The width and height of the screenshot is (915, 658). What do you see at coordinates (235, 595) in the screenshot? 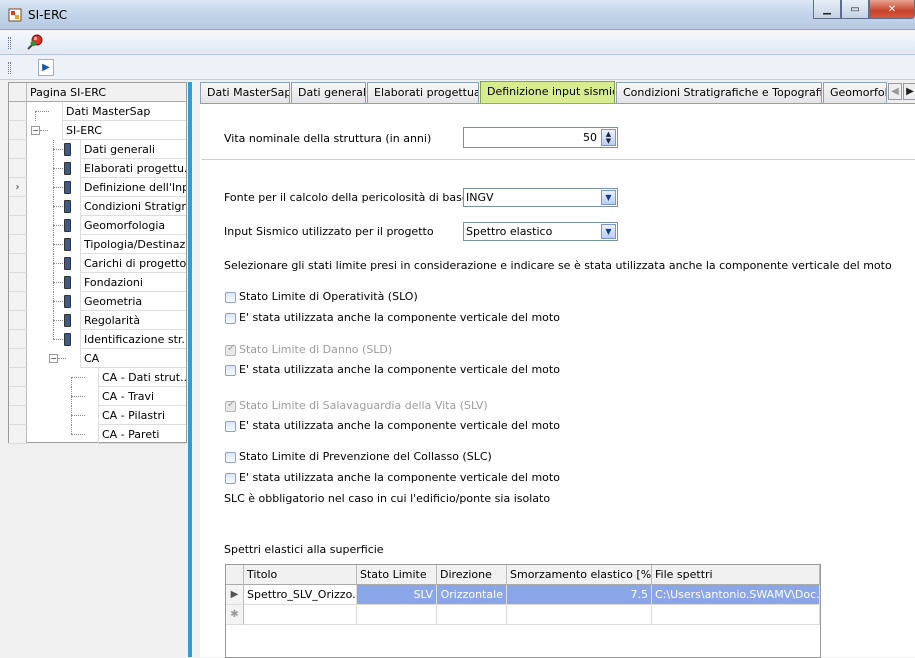
I see `row-selector-icon: ▶` at bounding box center [235, 595].